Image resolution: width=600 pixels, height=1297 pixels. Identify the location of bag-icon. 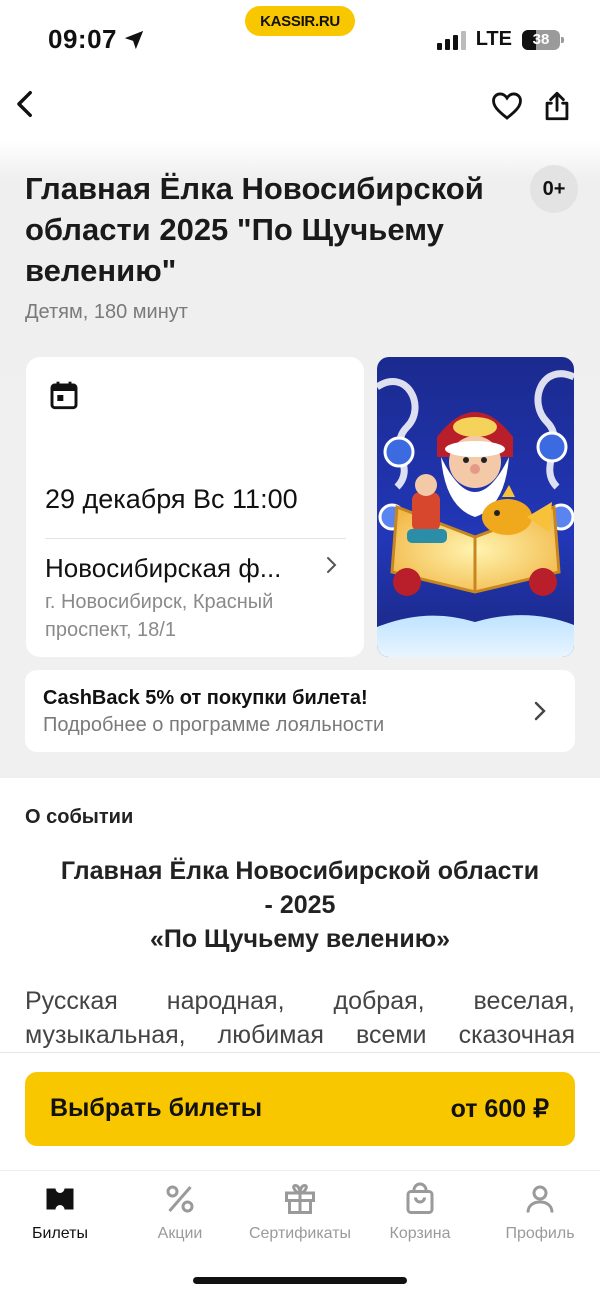
(420, 1198).